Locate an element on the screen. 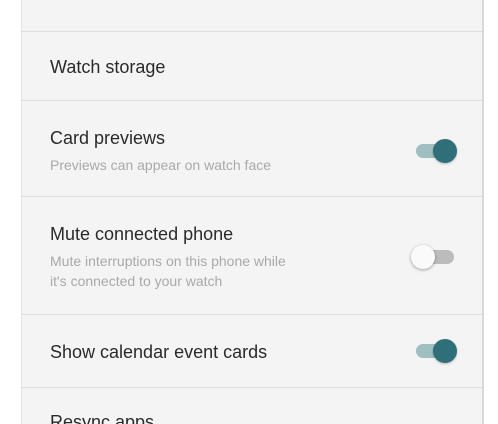 The image size is (498, 424). previous-item-remnant is located at coordinates (252, 15).